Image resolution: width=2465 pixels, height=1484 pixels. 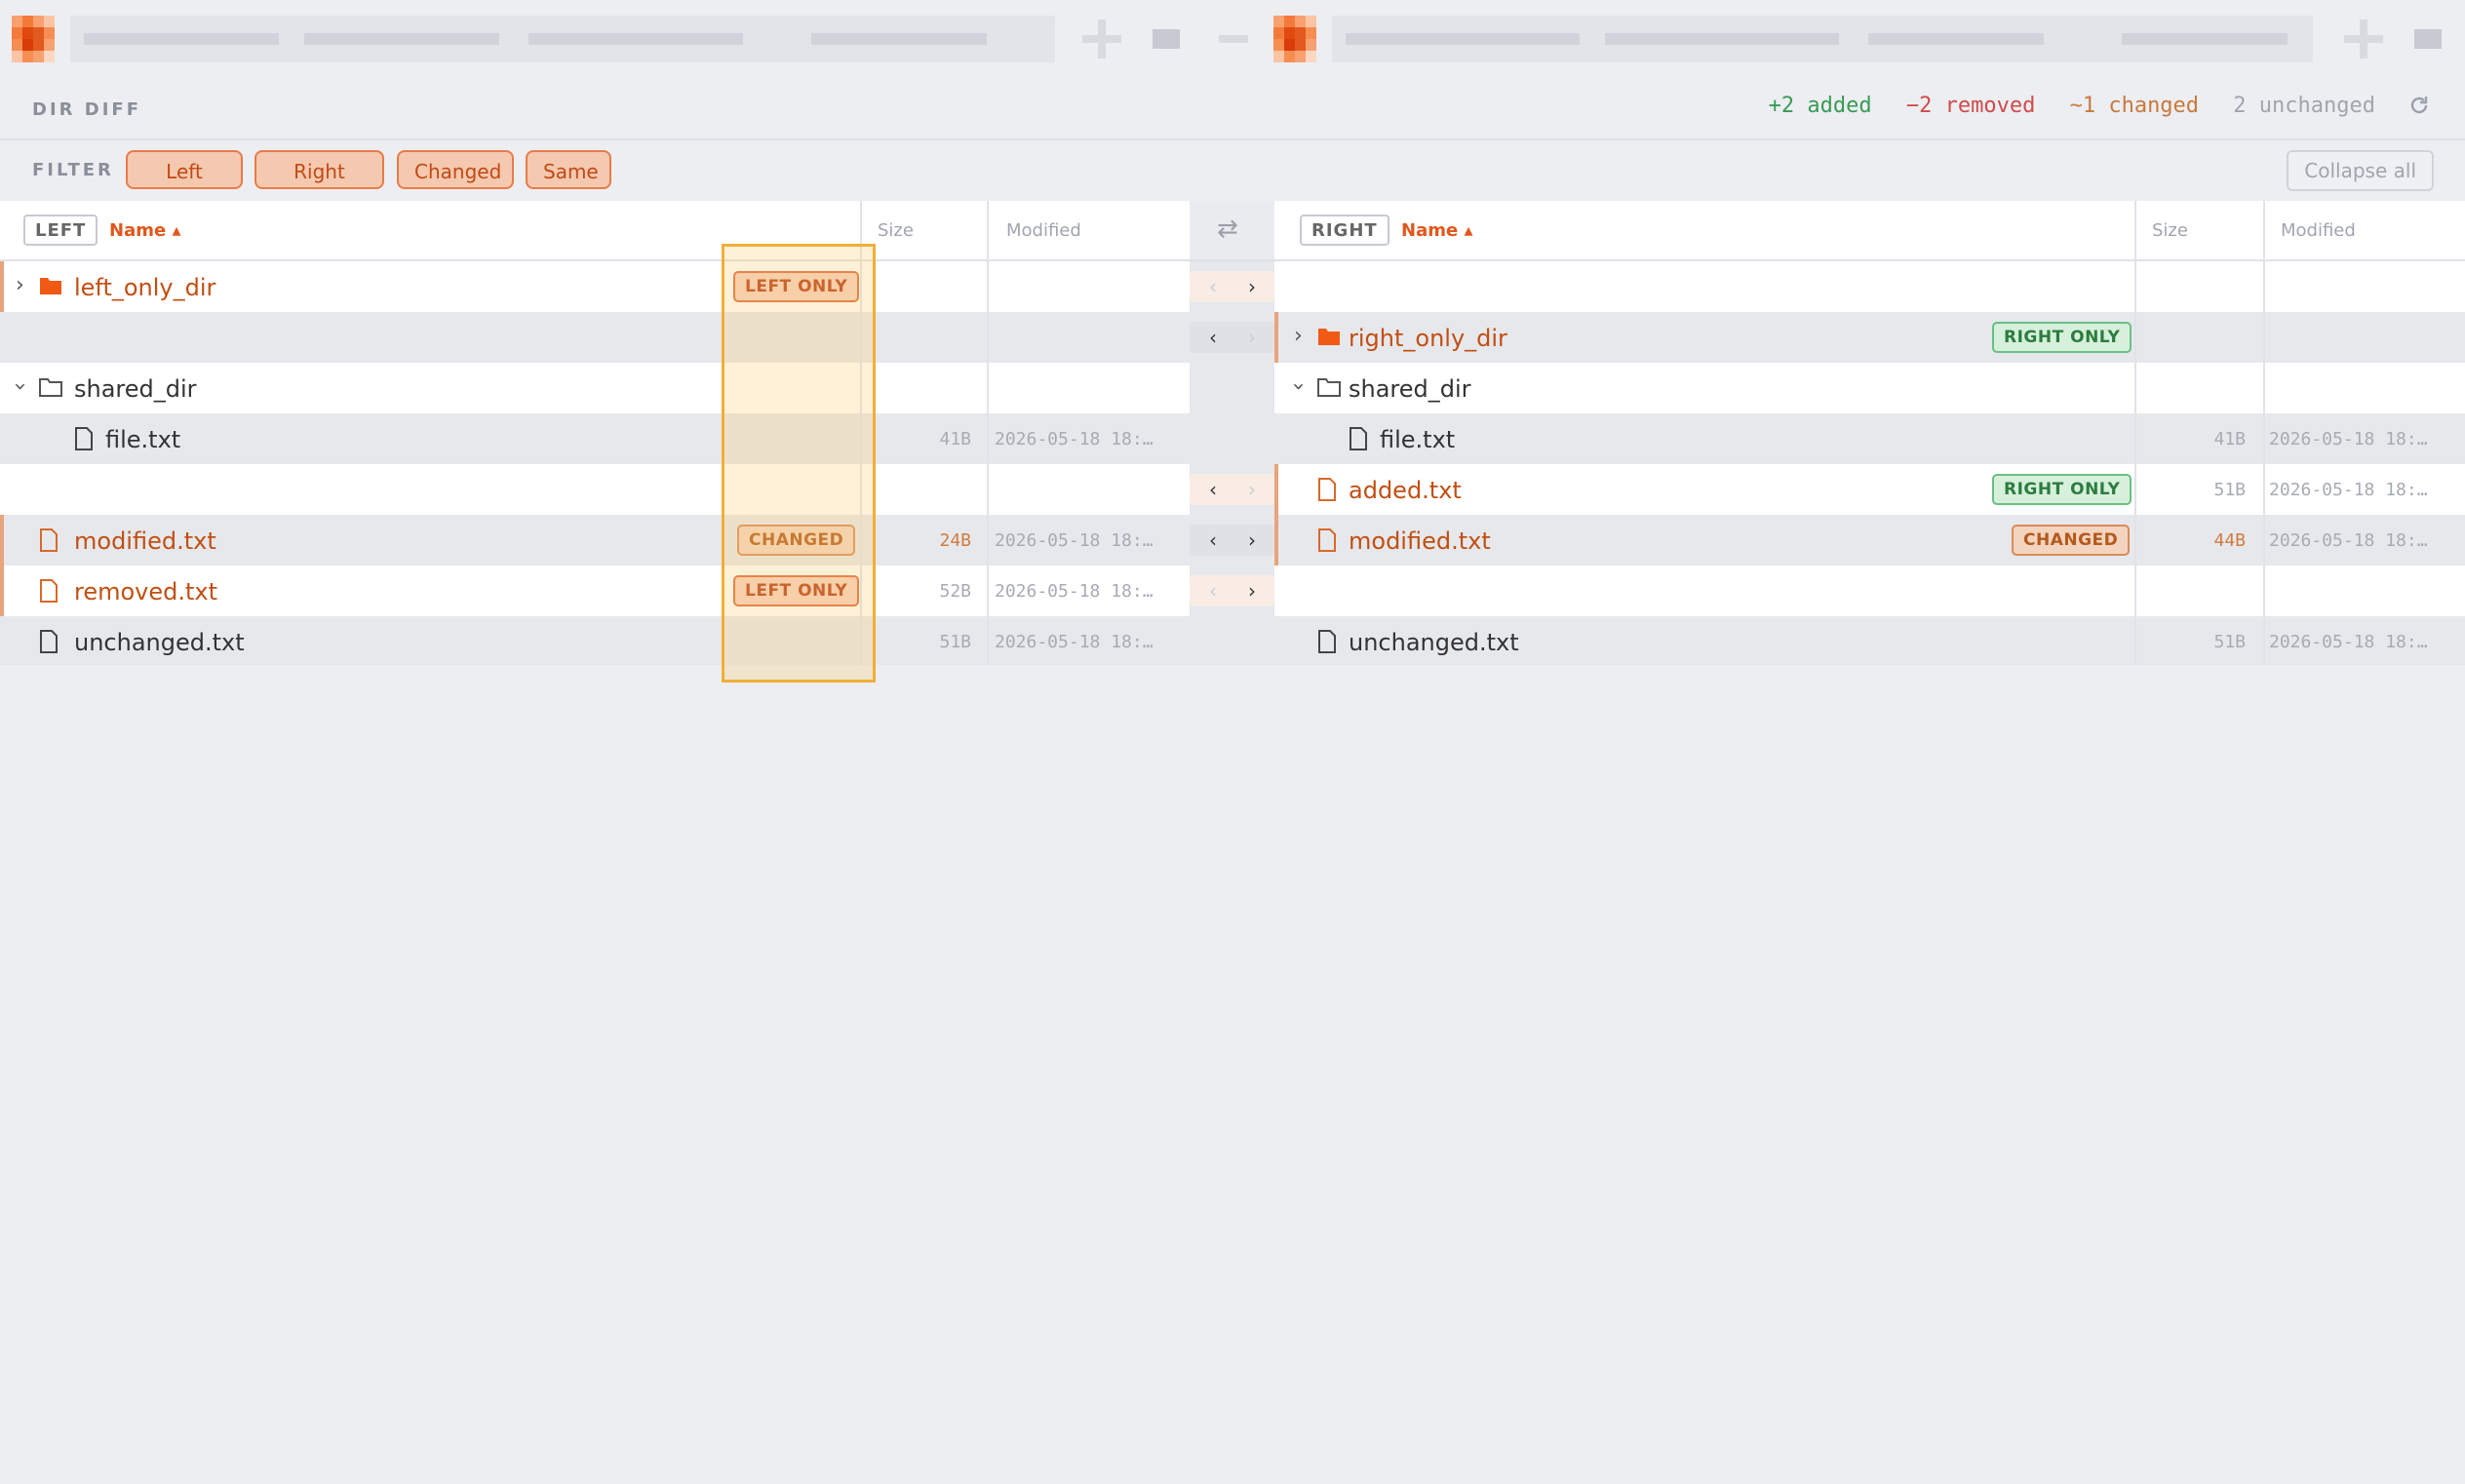 I want to click on path-bar, so click(x=1232, y=37).